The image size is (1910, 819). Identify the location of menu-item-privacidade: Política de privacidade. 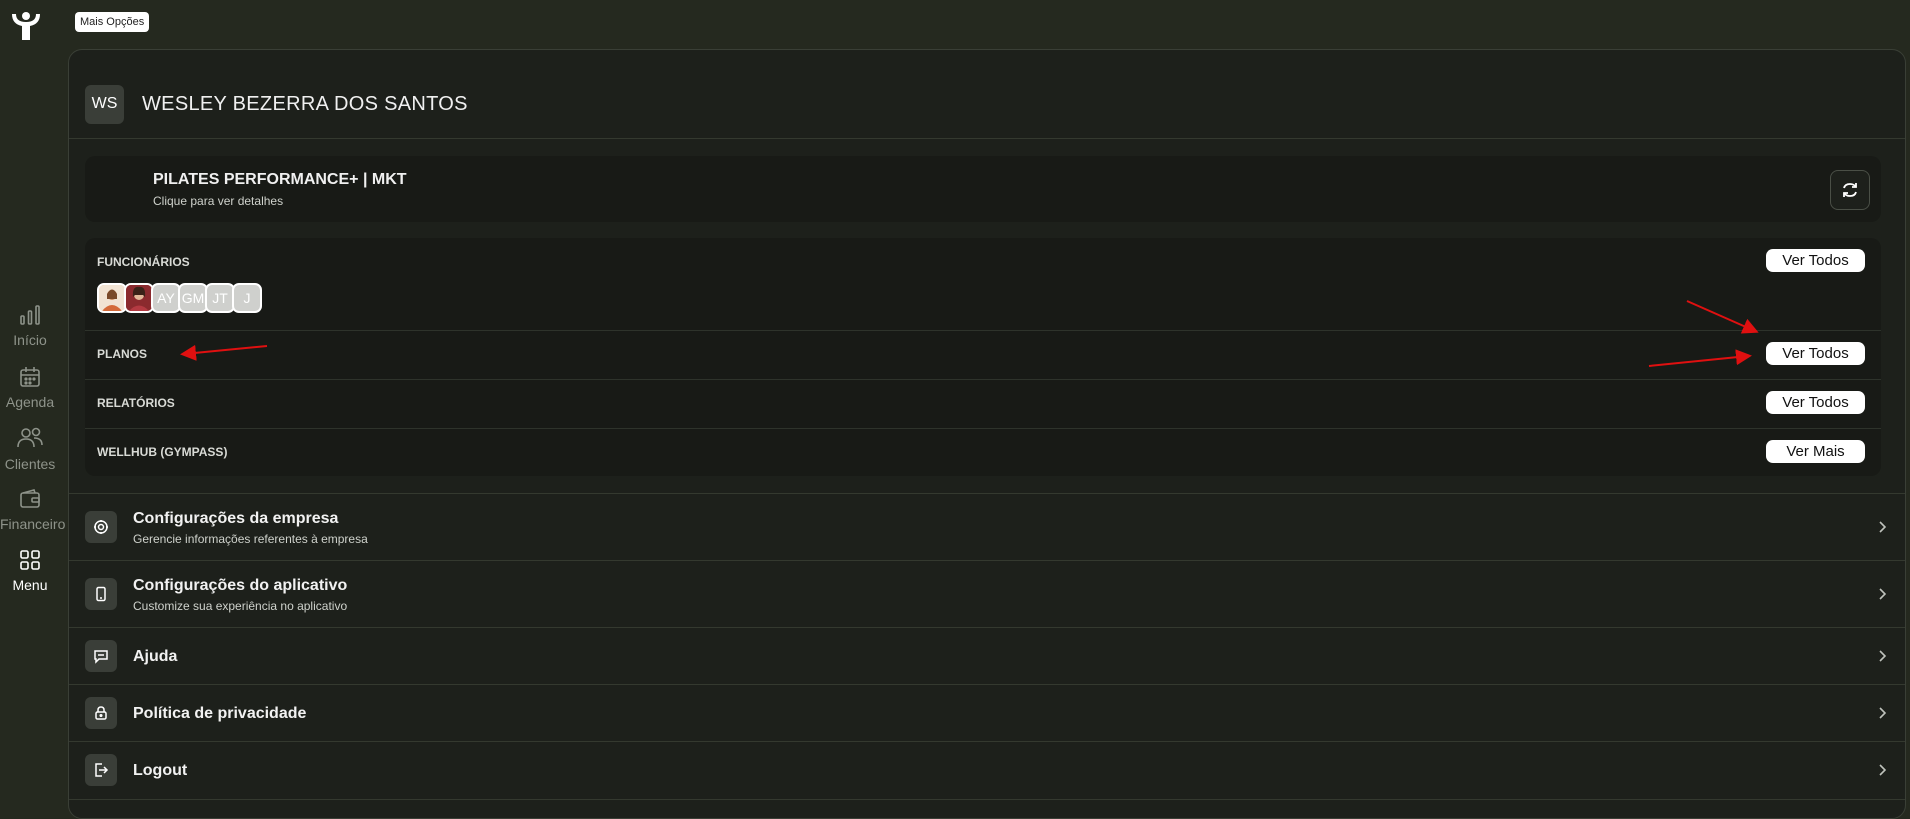
(987, 713).